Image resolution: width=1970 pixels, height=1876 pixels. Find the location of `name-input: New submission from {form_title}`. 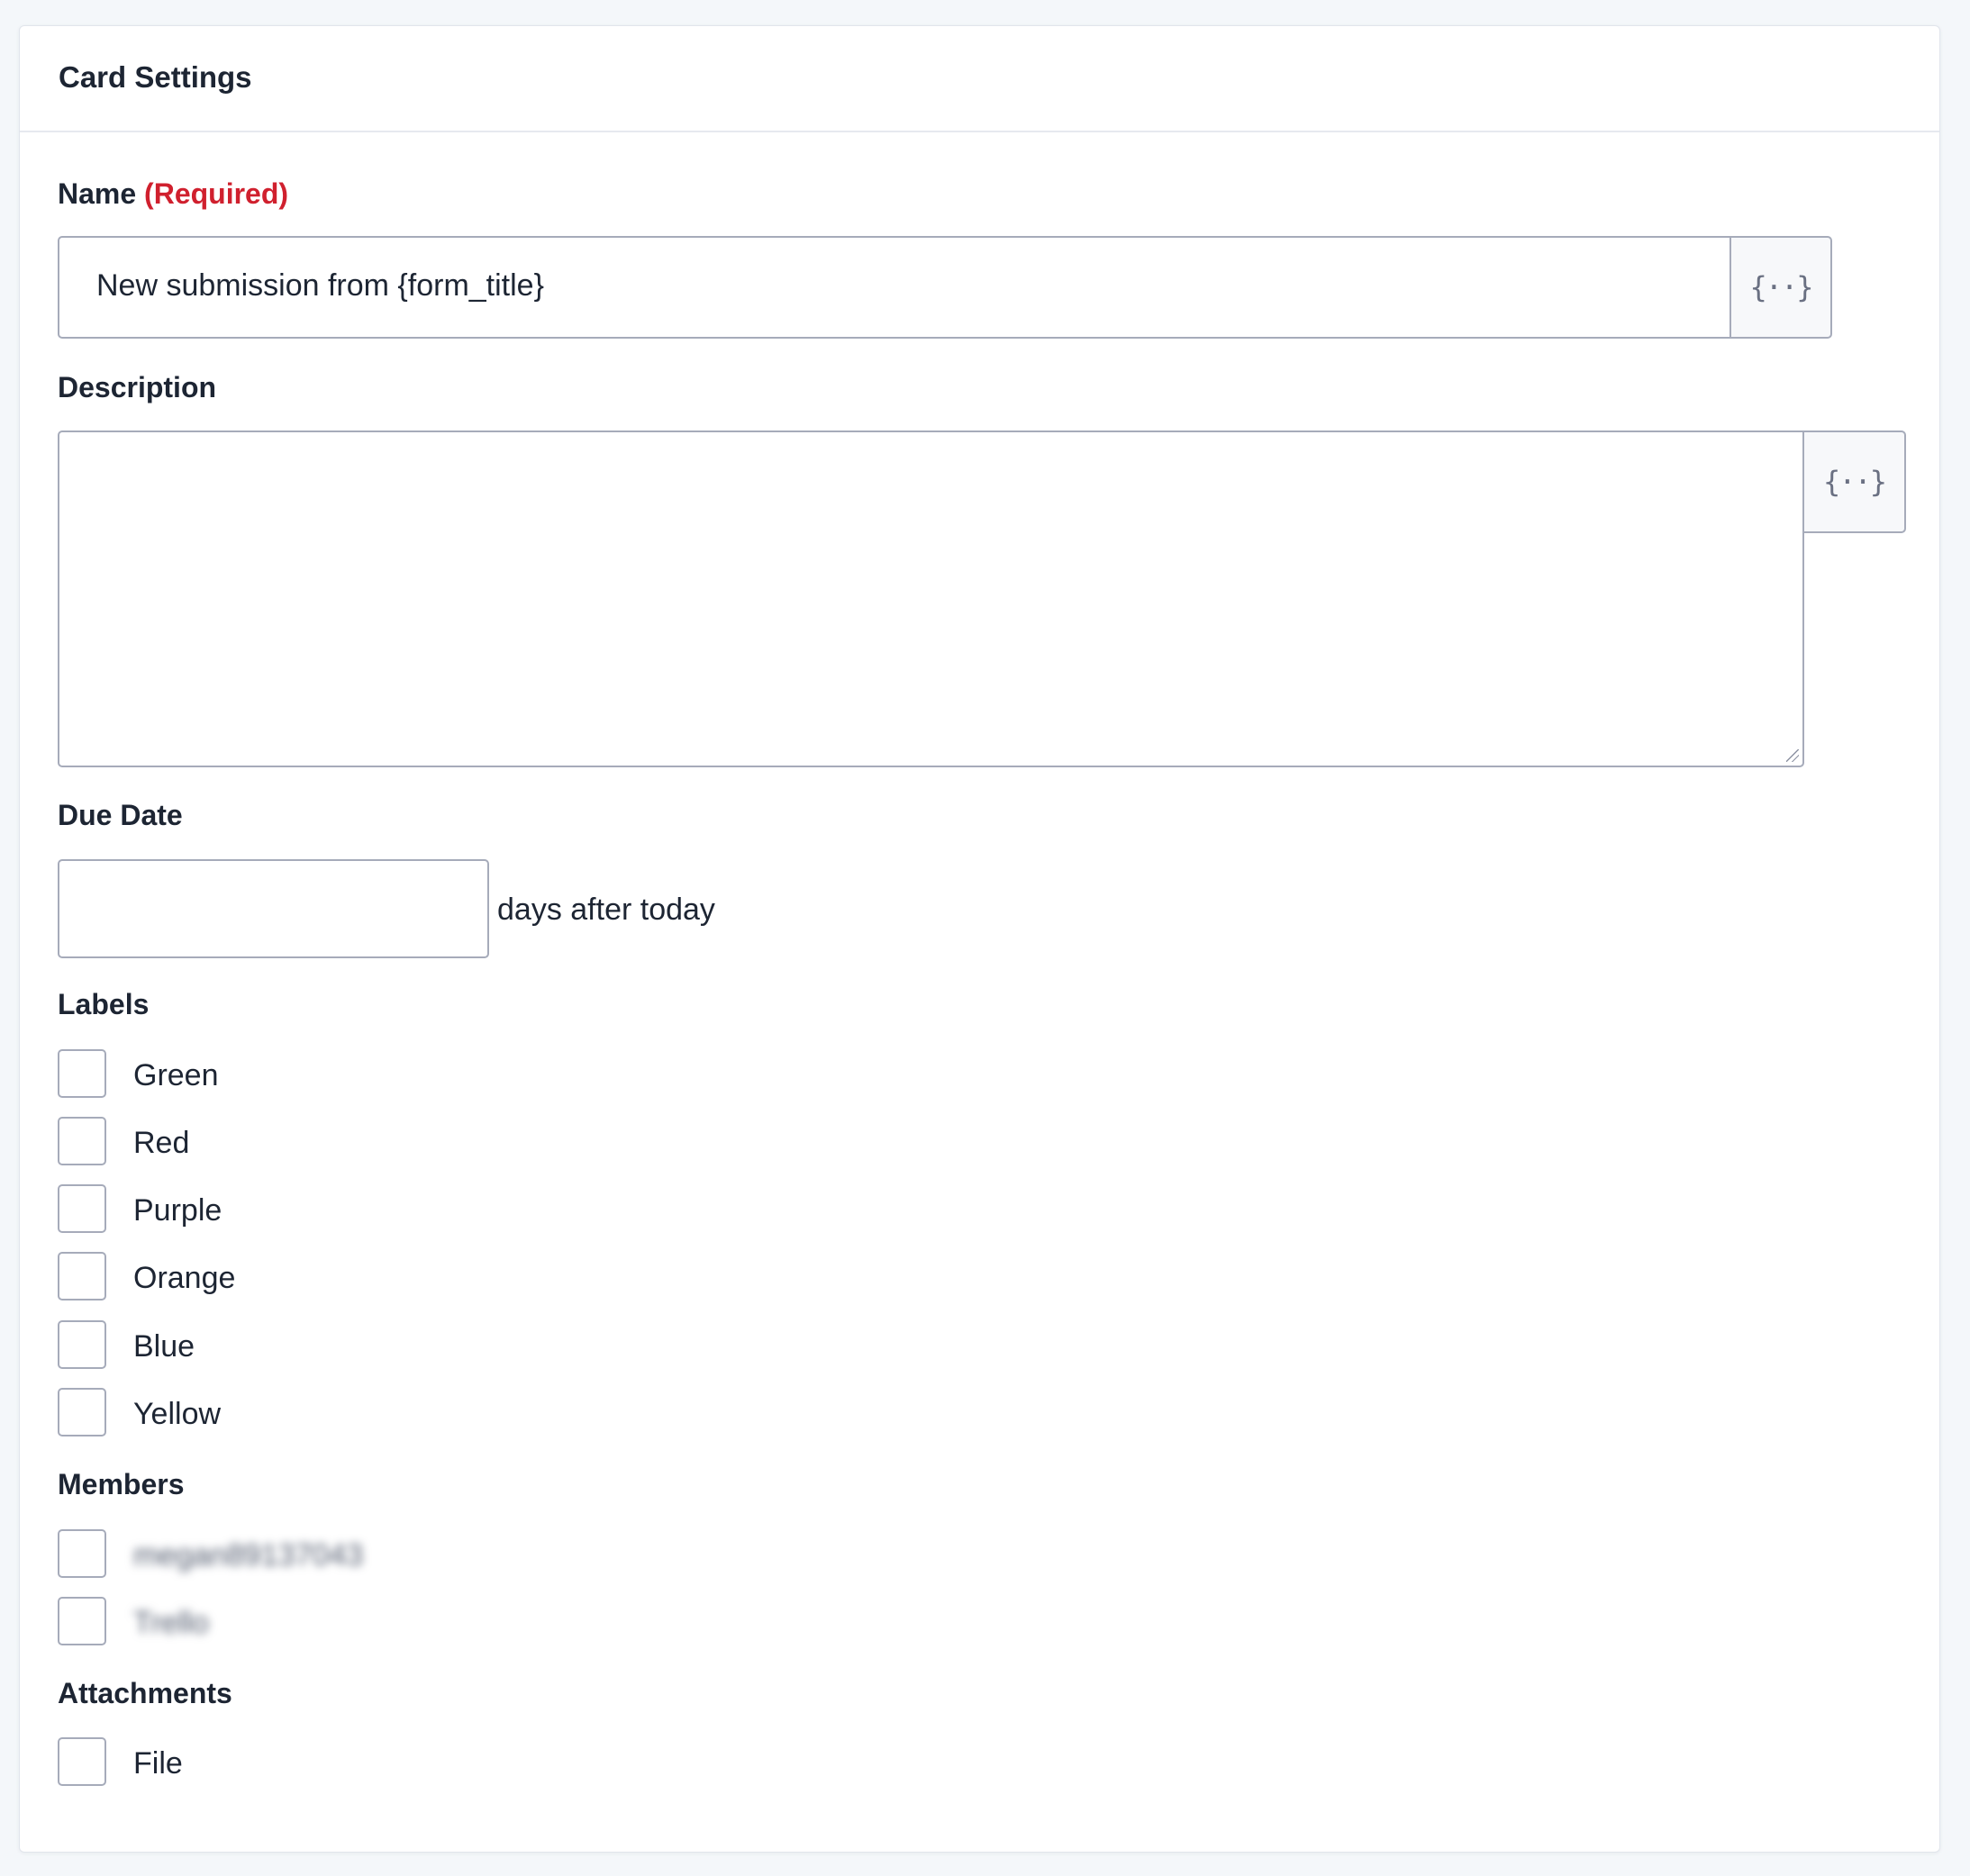

name-input: New submission from {form_title} is located at coordinates (894, 287).